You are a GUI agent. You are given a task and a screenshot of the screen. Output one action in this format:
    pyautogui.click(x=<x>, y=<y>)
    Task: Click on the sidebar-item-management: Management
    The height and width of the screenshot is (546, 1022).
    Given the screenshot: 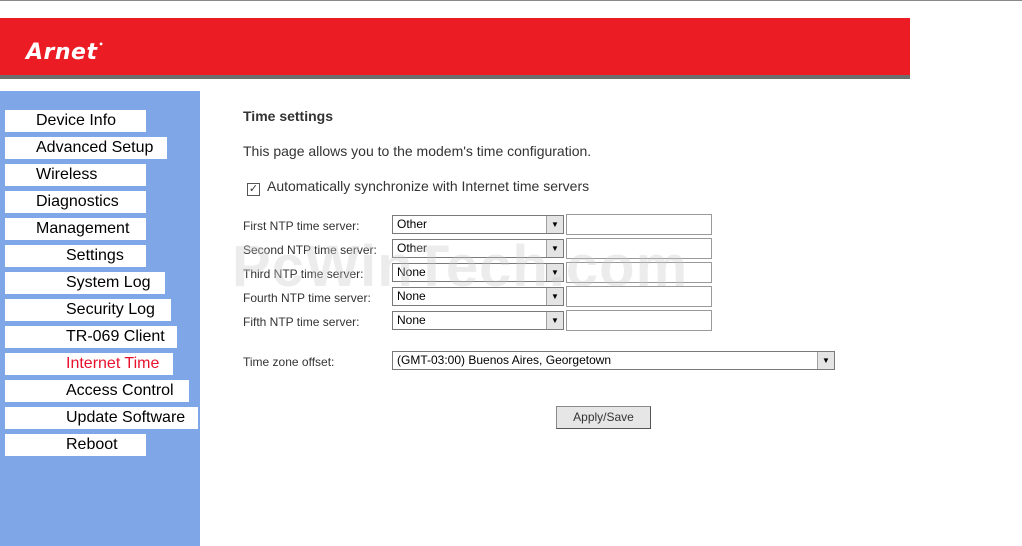 What is the action you would take?
    pyautogui.click(x=75, y=229)
    